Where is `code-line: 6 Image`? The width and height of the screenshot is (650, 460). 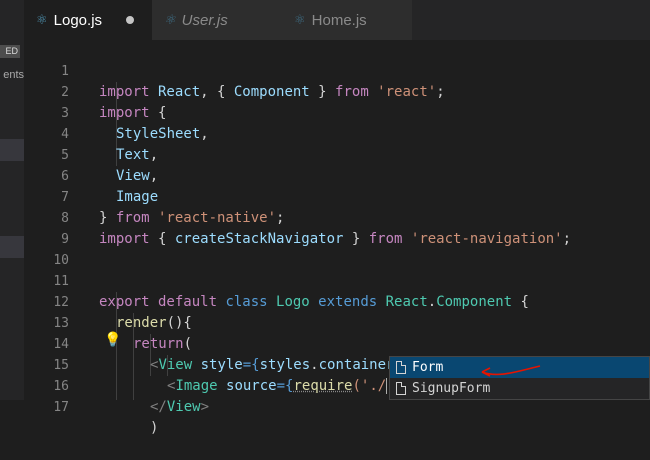 code-line: 6 Image is located at coordinates (110, 187).